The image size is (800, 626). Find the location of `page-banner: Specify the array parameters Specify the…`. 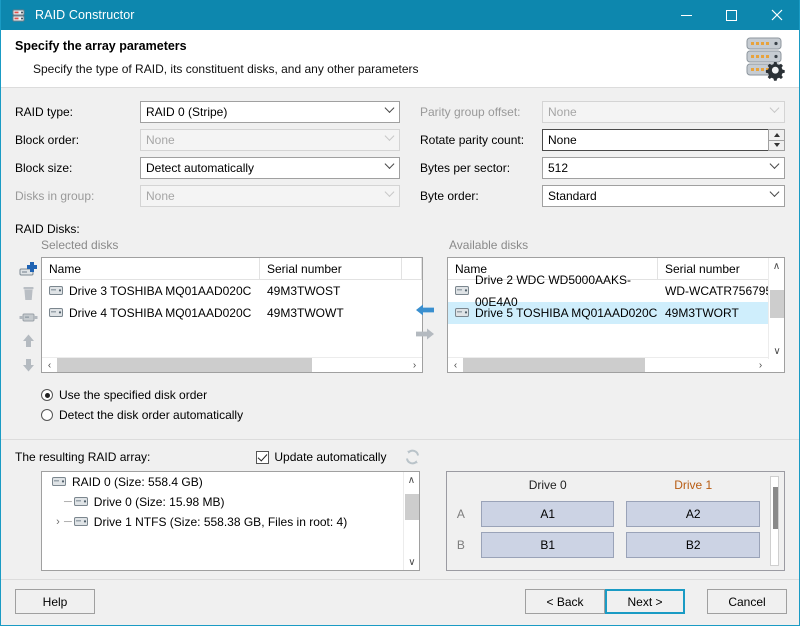

page-banner: Specify the array parameters Specify the… is located at coordinates (400, 59).